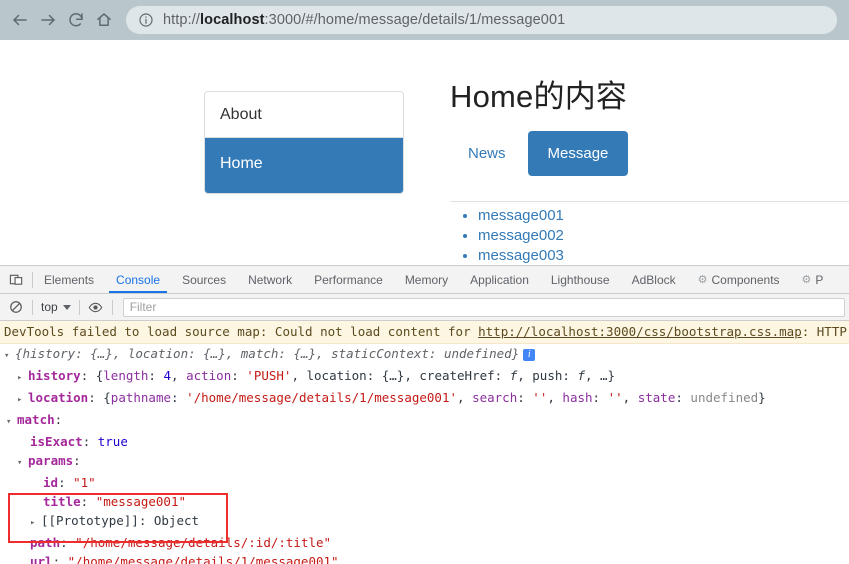  I want to click on message-link-002: message002, so click(521, 235).